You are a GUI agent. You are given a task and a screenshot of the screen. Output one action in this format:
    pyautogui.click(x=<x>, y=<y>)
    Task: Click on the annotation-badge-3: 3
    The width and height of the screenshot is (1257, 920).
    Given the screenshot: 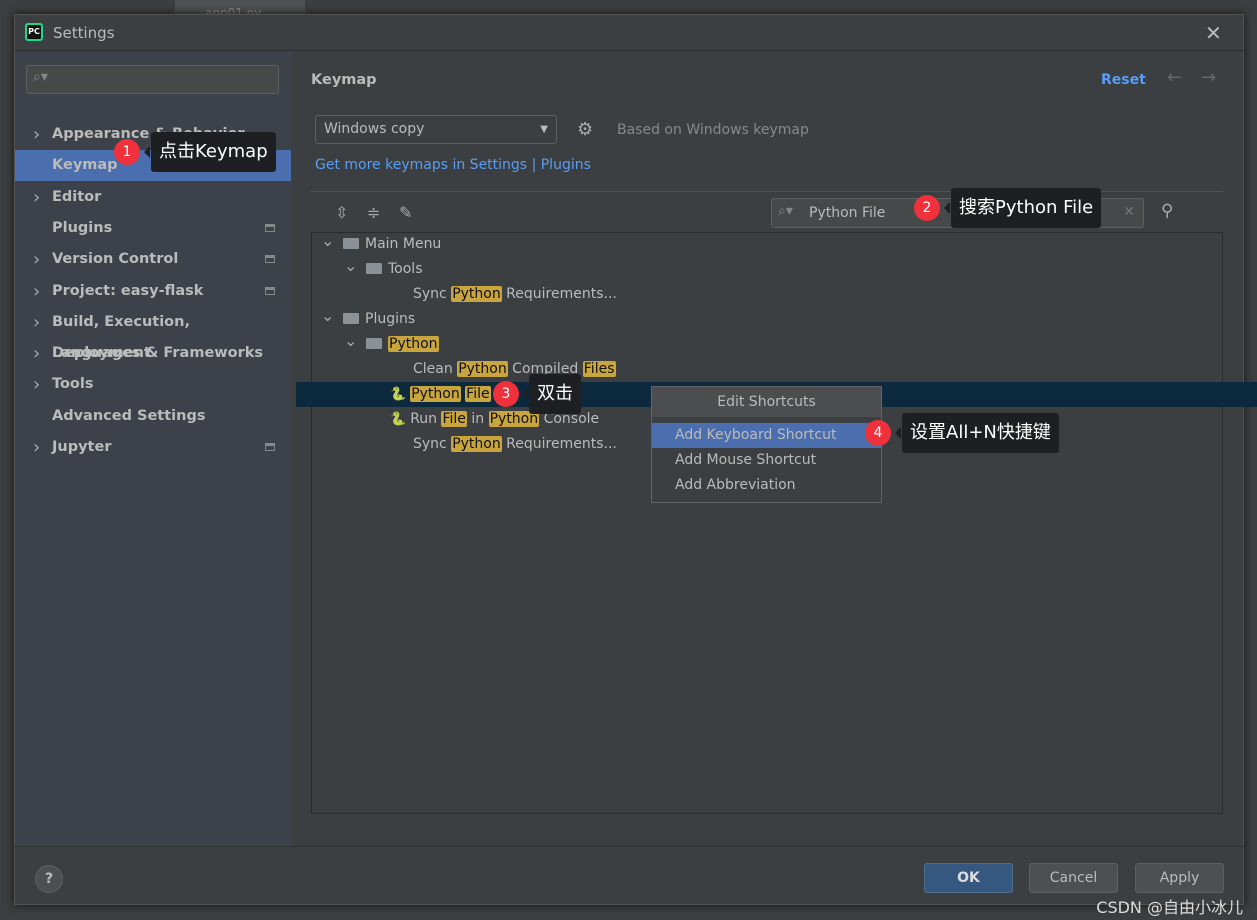 What is the action you would take?
    pyautogui.click(x=506, y=394)
    